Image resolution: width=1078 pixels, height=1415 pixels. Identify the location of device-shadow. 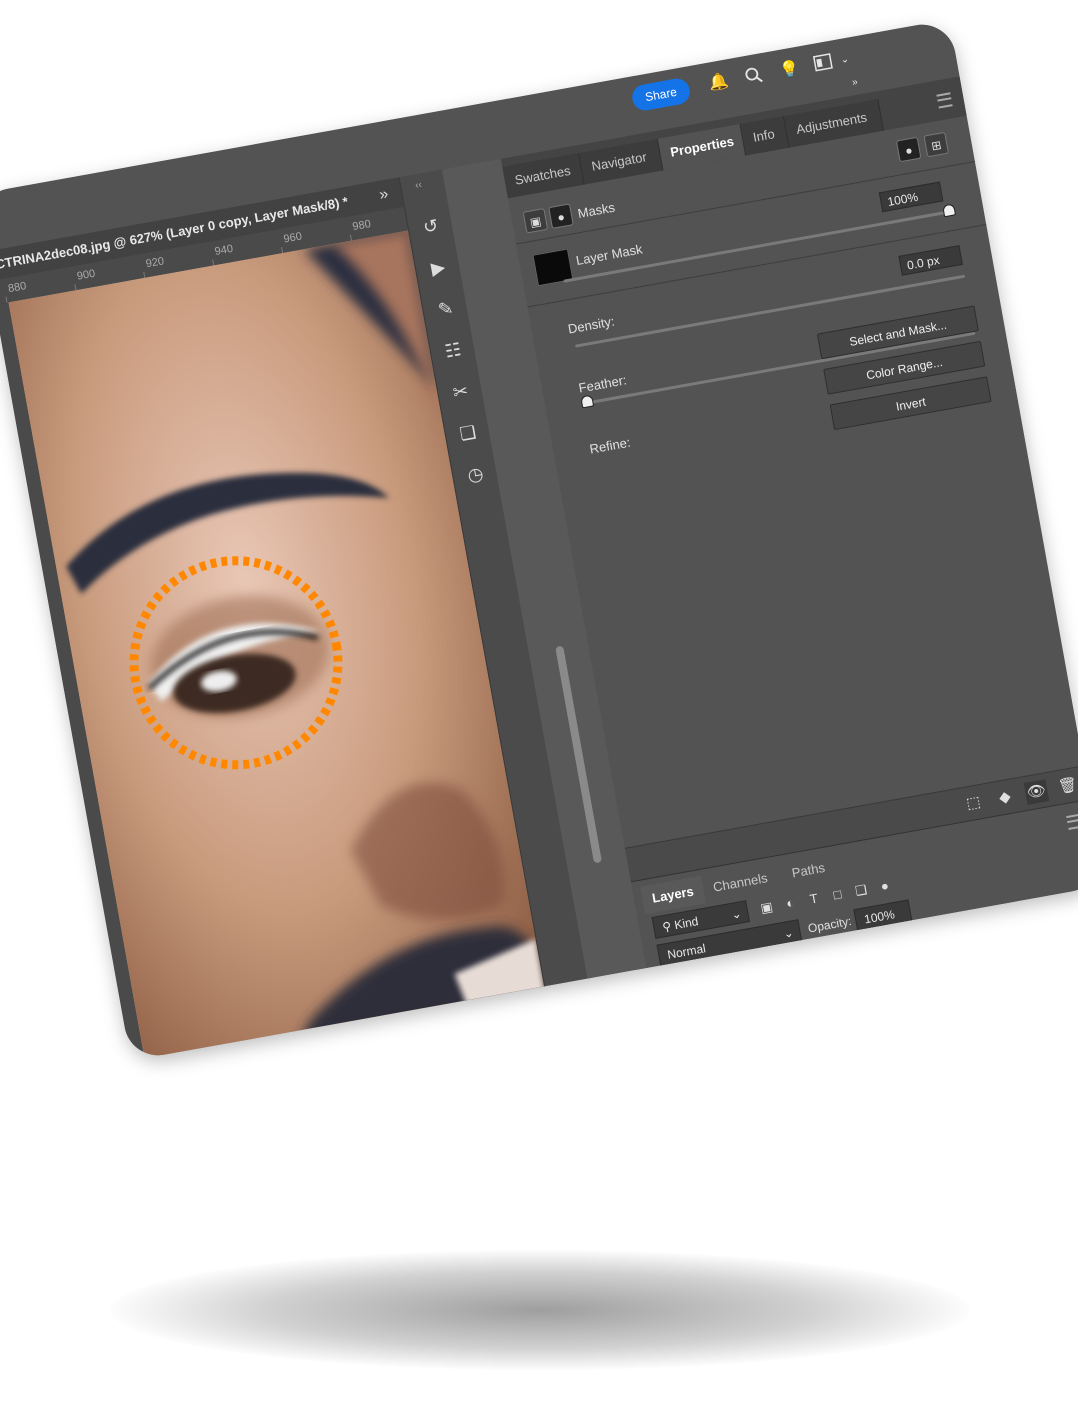
(540, 1310).